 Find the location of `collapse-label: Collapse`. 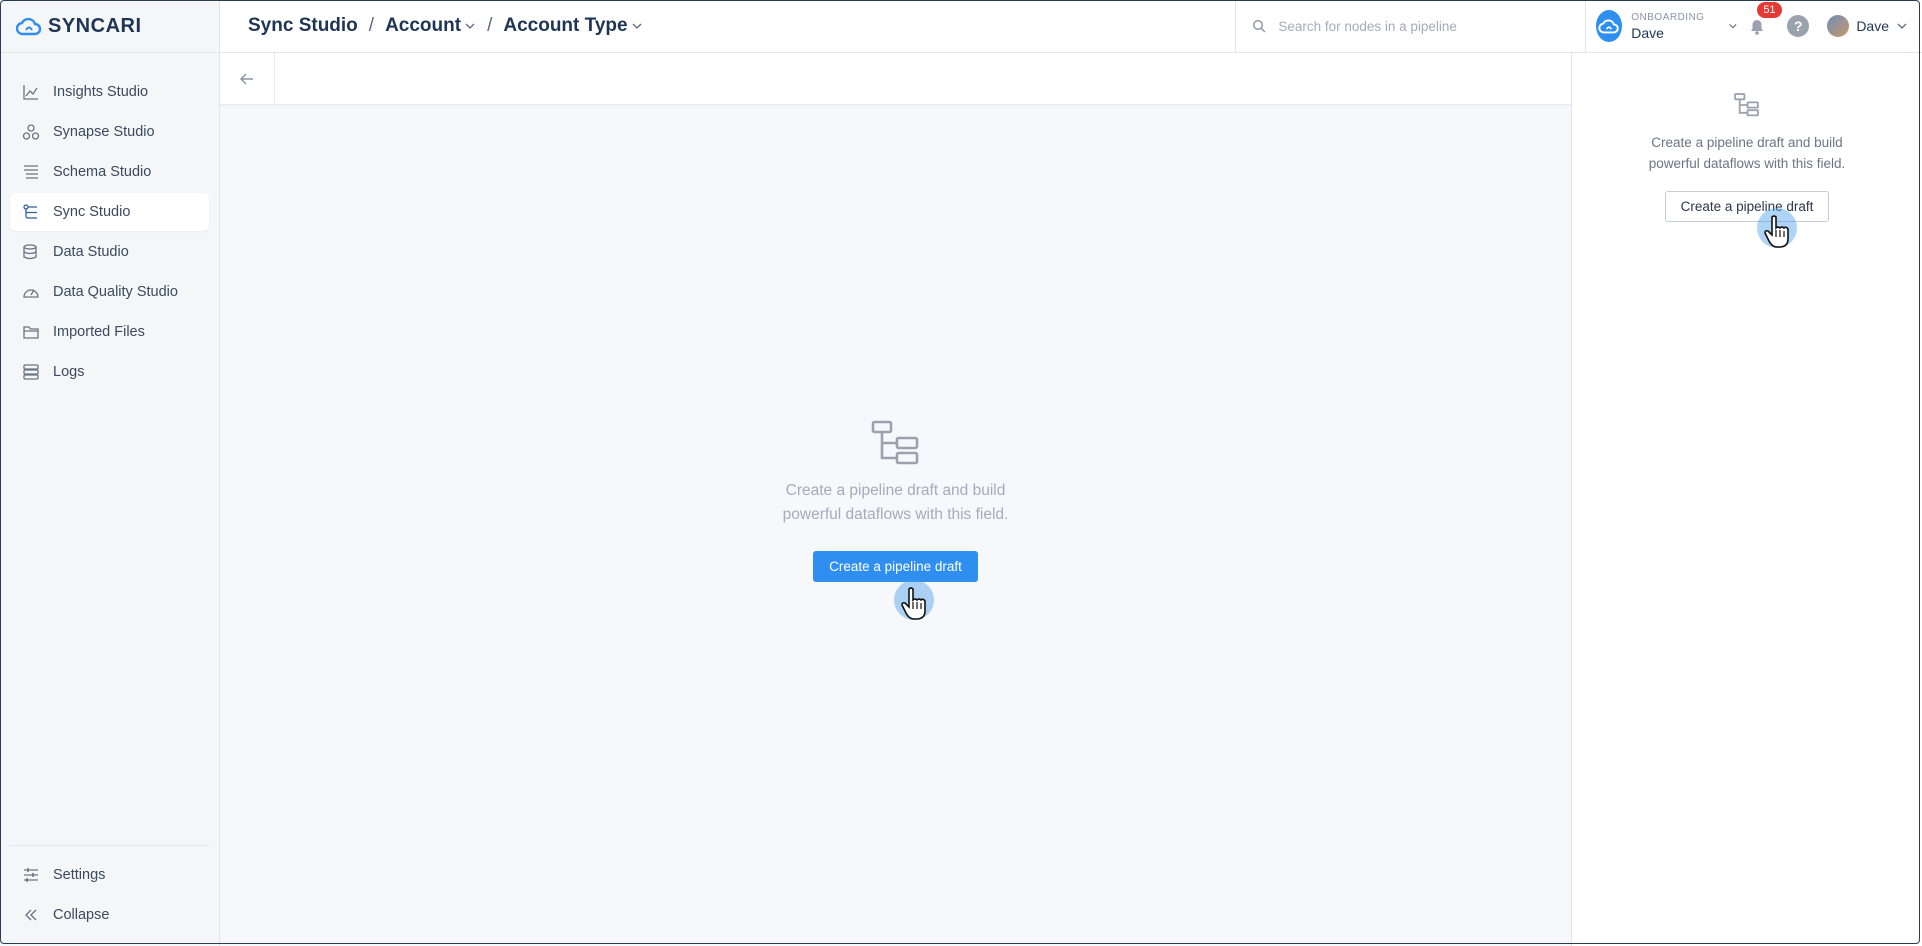

collapse-label: Collapse is located at coordinates (81, 915).